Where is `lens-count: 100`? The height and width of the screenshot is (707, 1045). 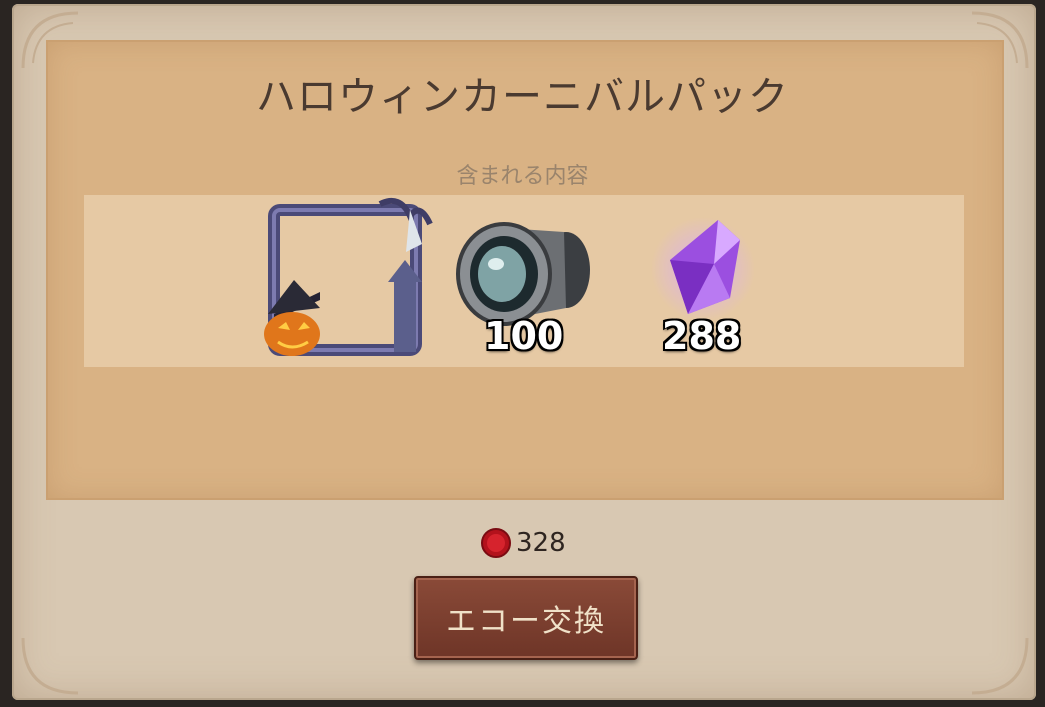
lens-count: 100 is located at coordinates (524, 336).